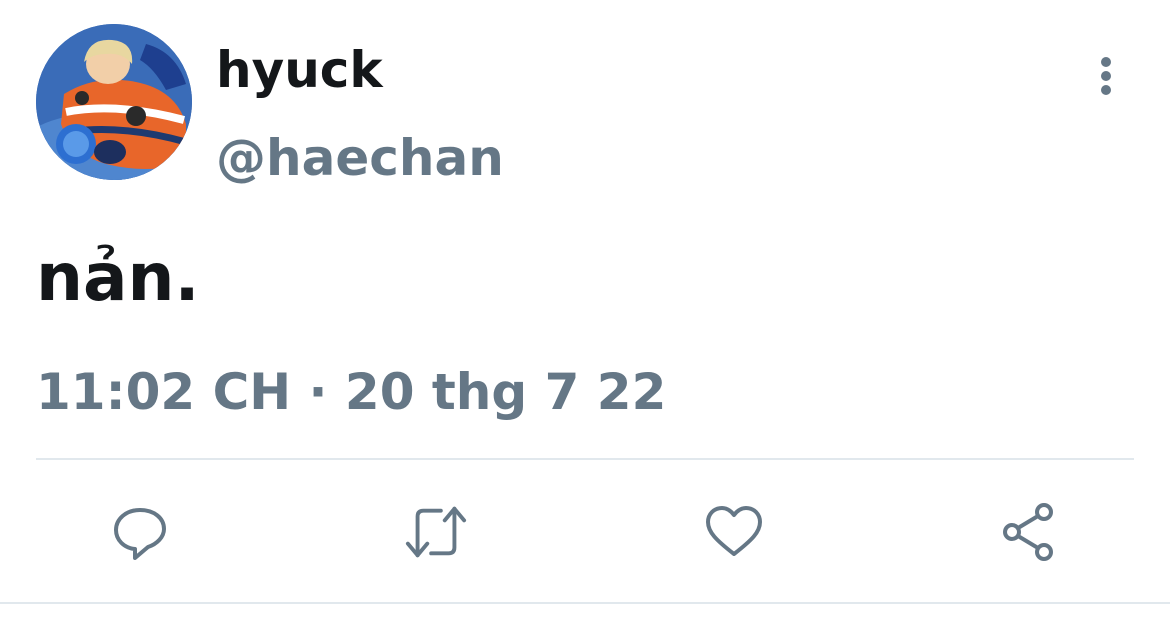 The height and width of the screenshot is (624, 1170). I want to click on display-name: hyuck, so click(299, 70).